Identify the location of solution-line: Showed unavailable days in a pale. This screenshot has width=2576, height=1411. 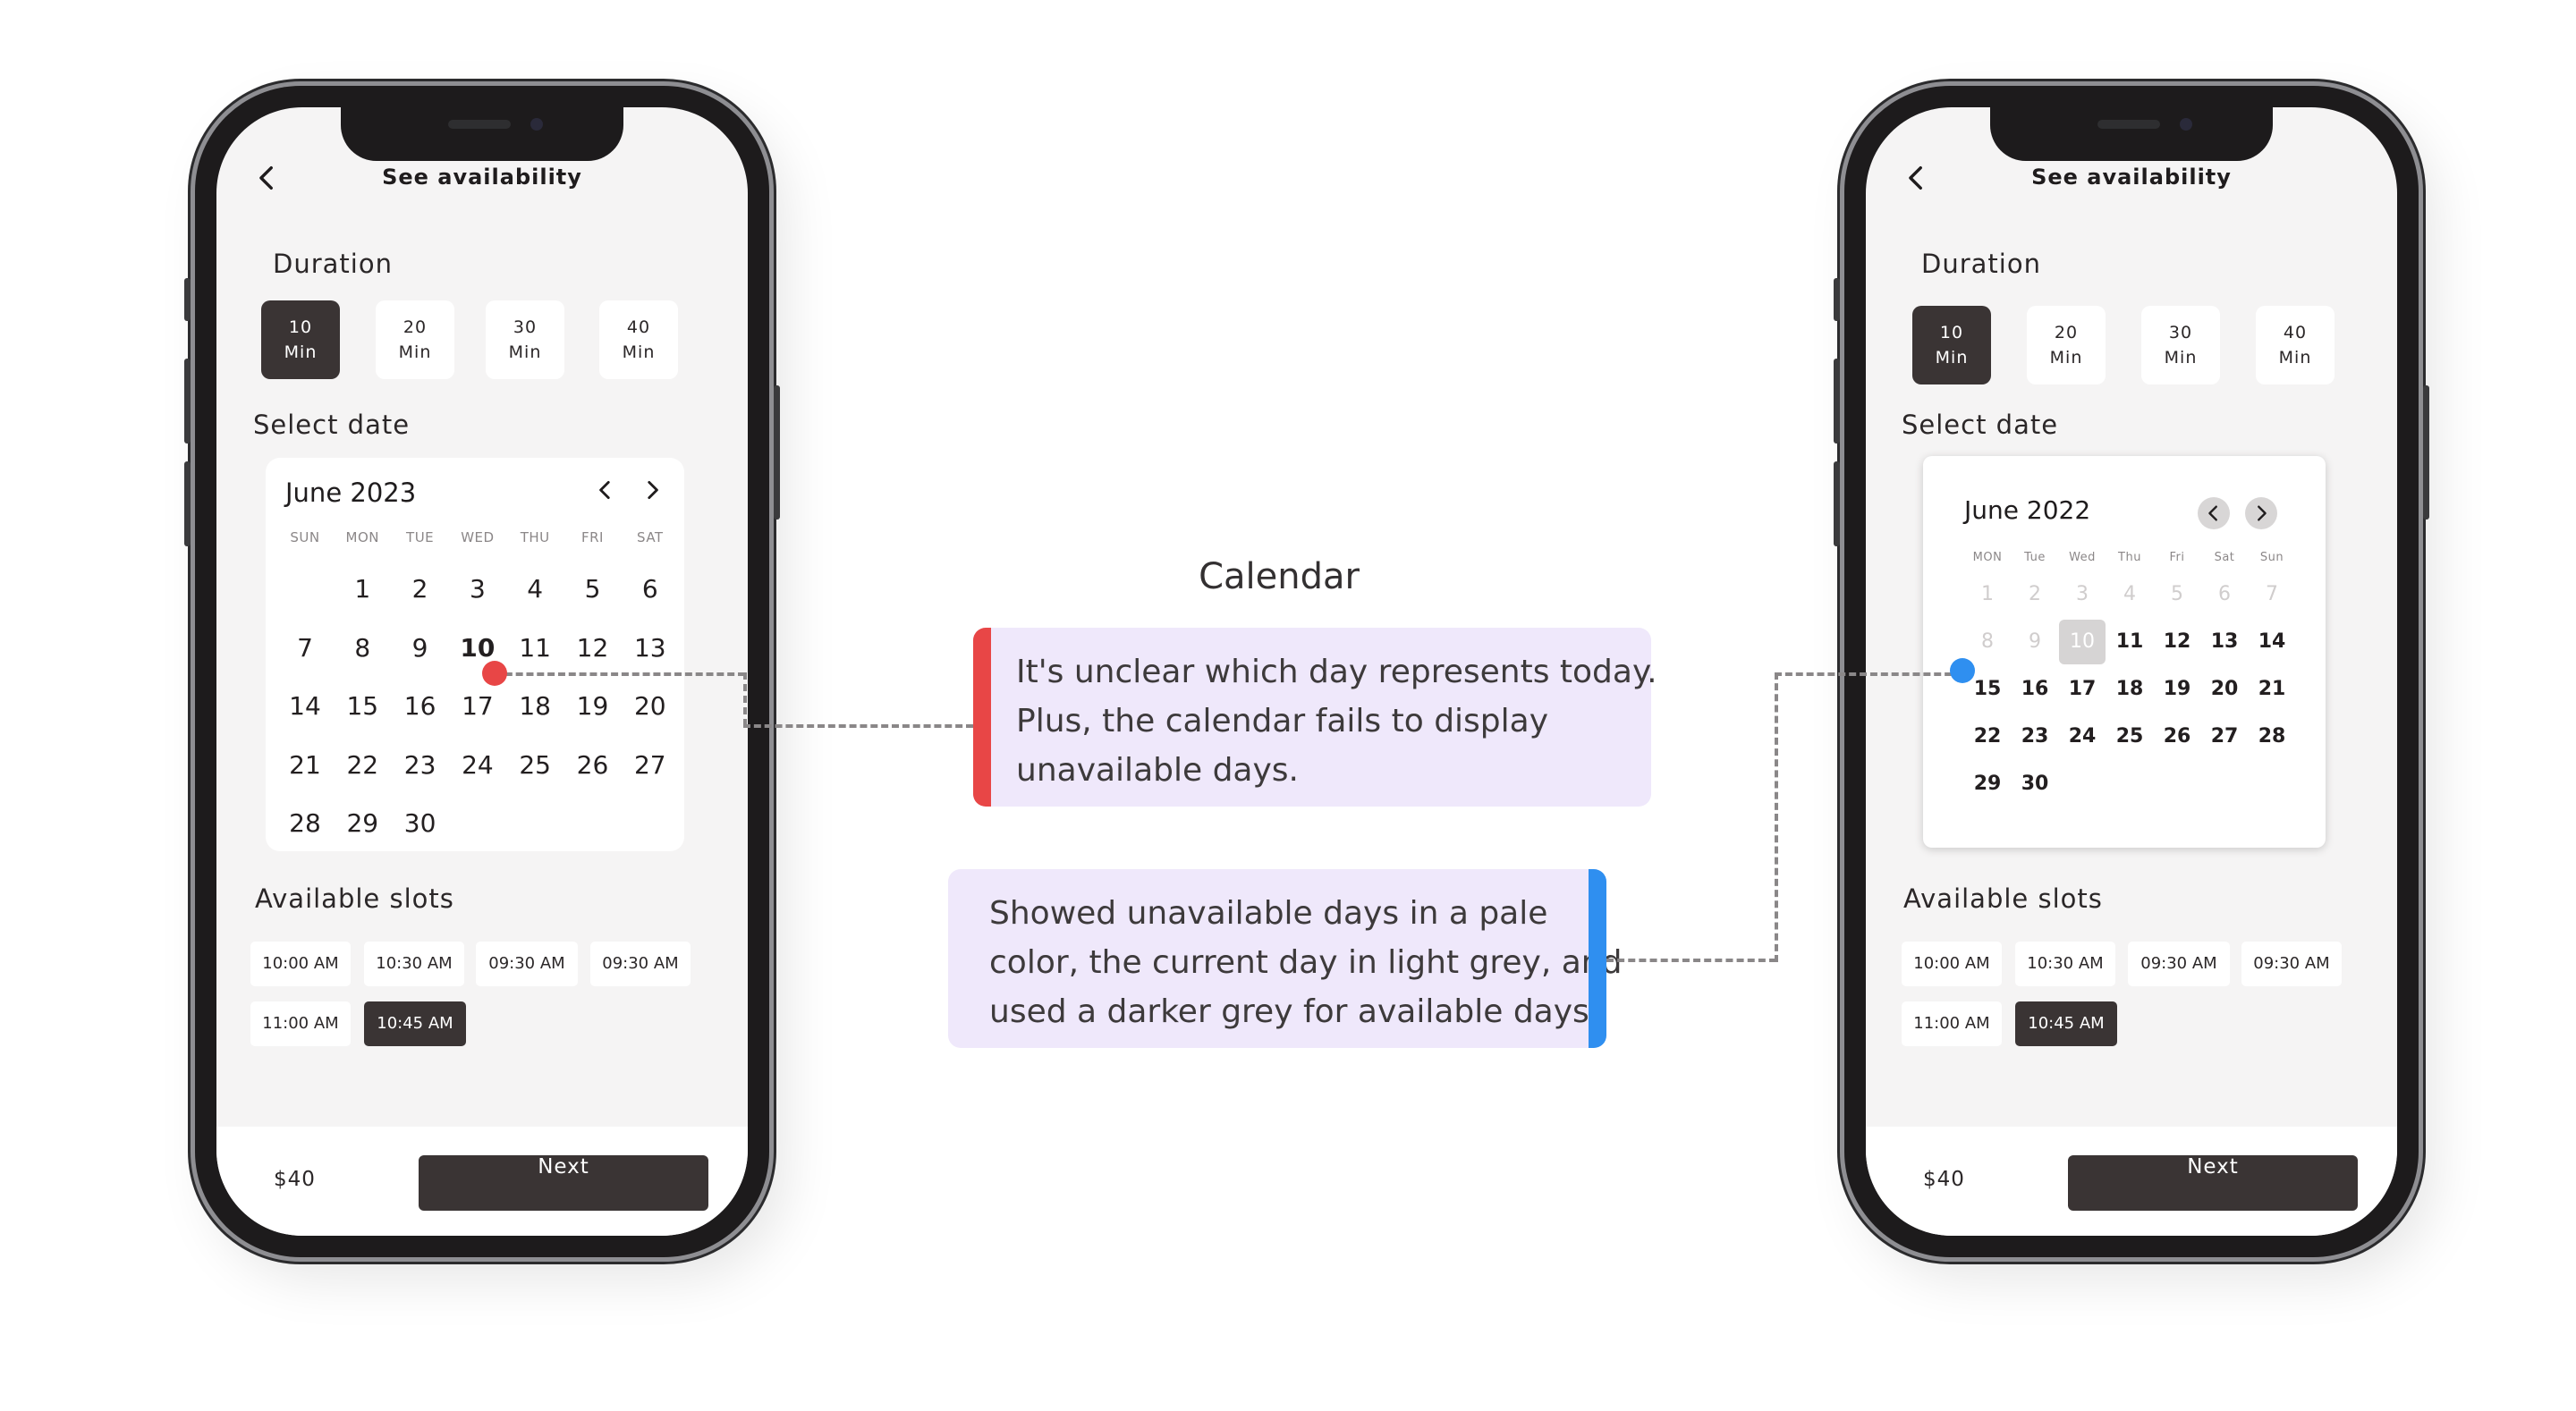
(1268, 913).